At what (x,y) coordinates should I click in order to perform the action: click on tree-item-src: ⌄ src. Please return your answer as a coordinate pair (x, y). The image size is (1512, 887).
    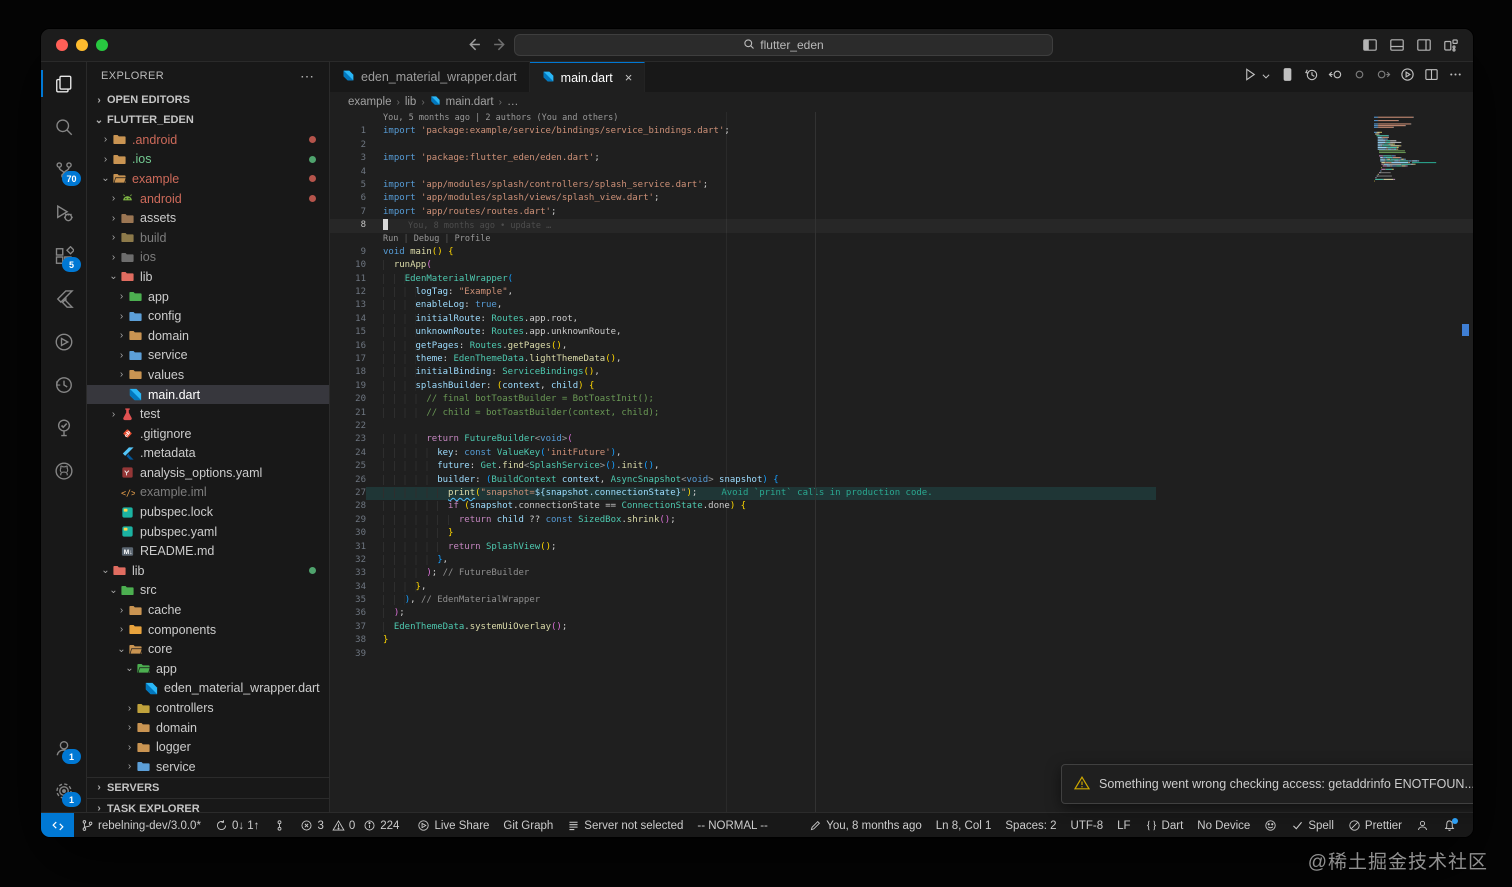
    Looking at the image, I should click on (208, 591).